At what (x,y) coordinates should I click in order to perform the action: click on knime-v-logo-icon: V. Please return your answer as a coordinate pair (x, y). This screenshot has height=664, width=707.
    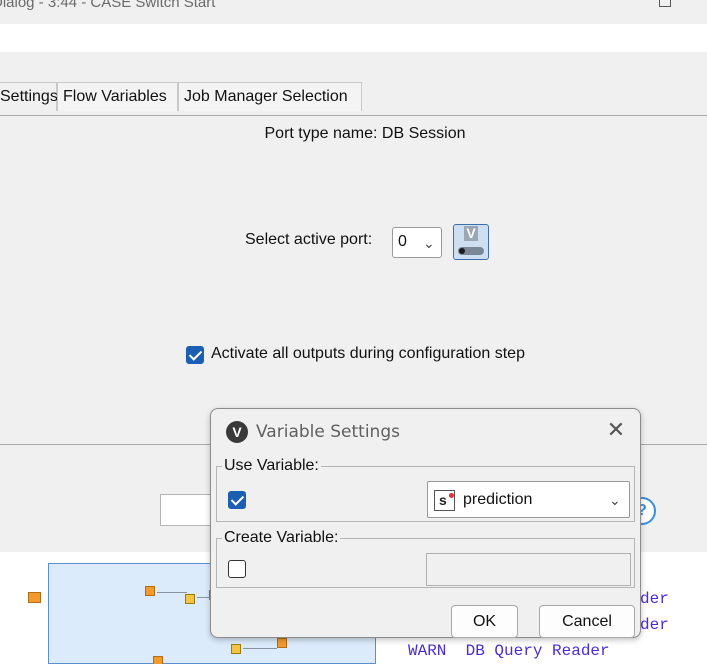
    Looking at the image, I should click on (237, 432).